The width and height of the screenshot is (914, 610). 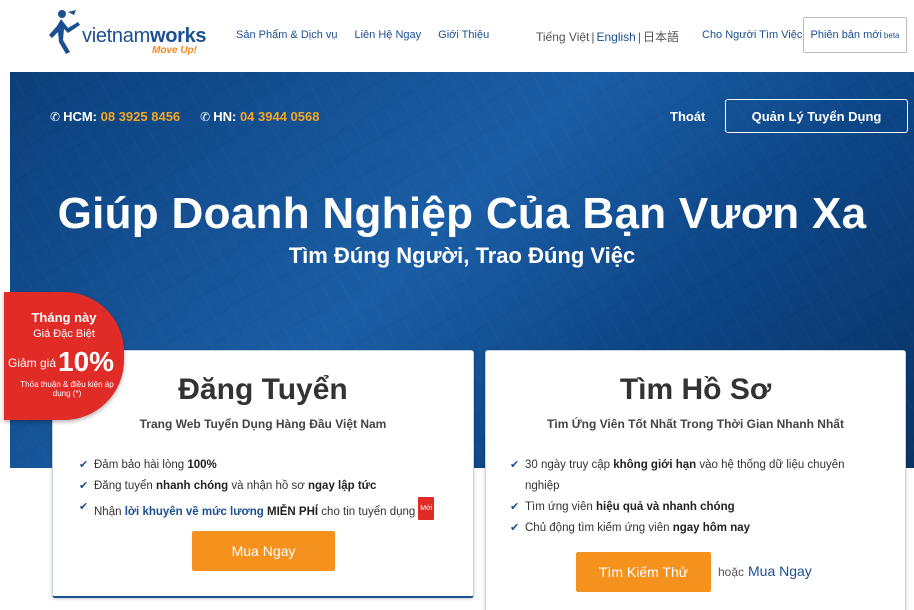 What do you see at coordinates (462, 255) in the screenshot?
I see `hero-subheadline: Tìm Đúng Người, Trao Đúng Việc` at bounding box center [462, 255].